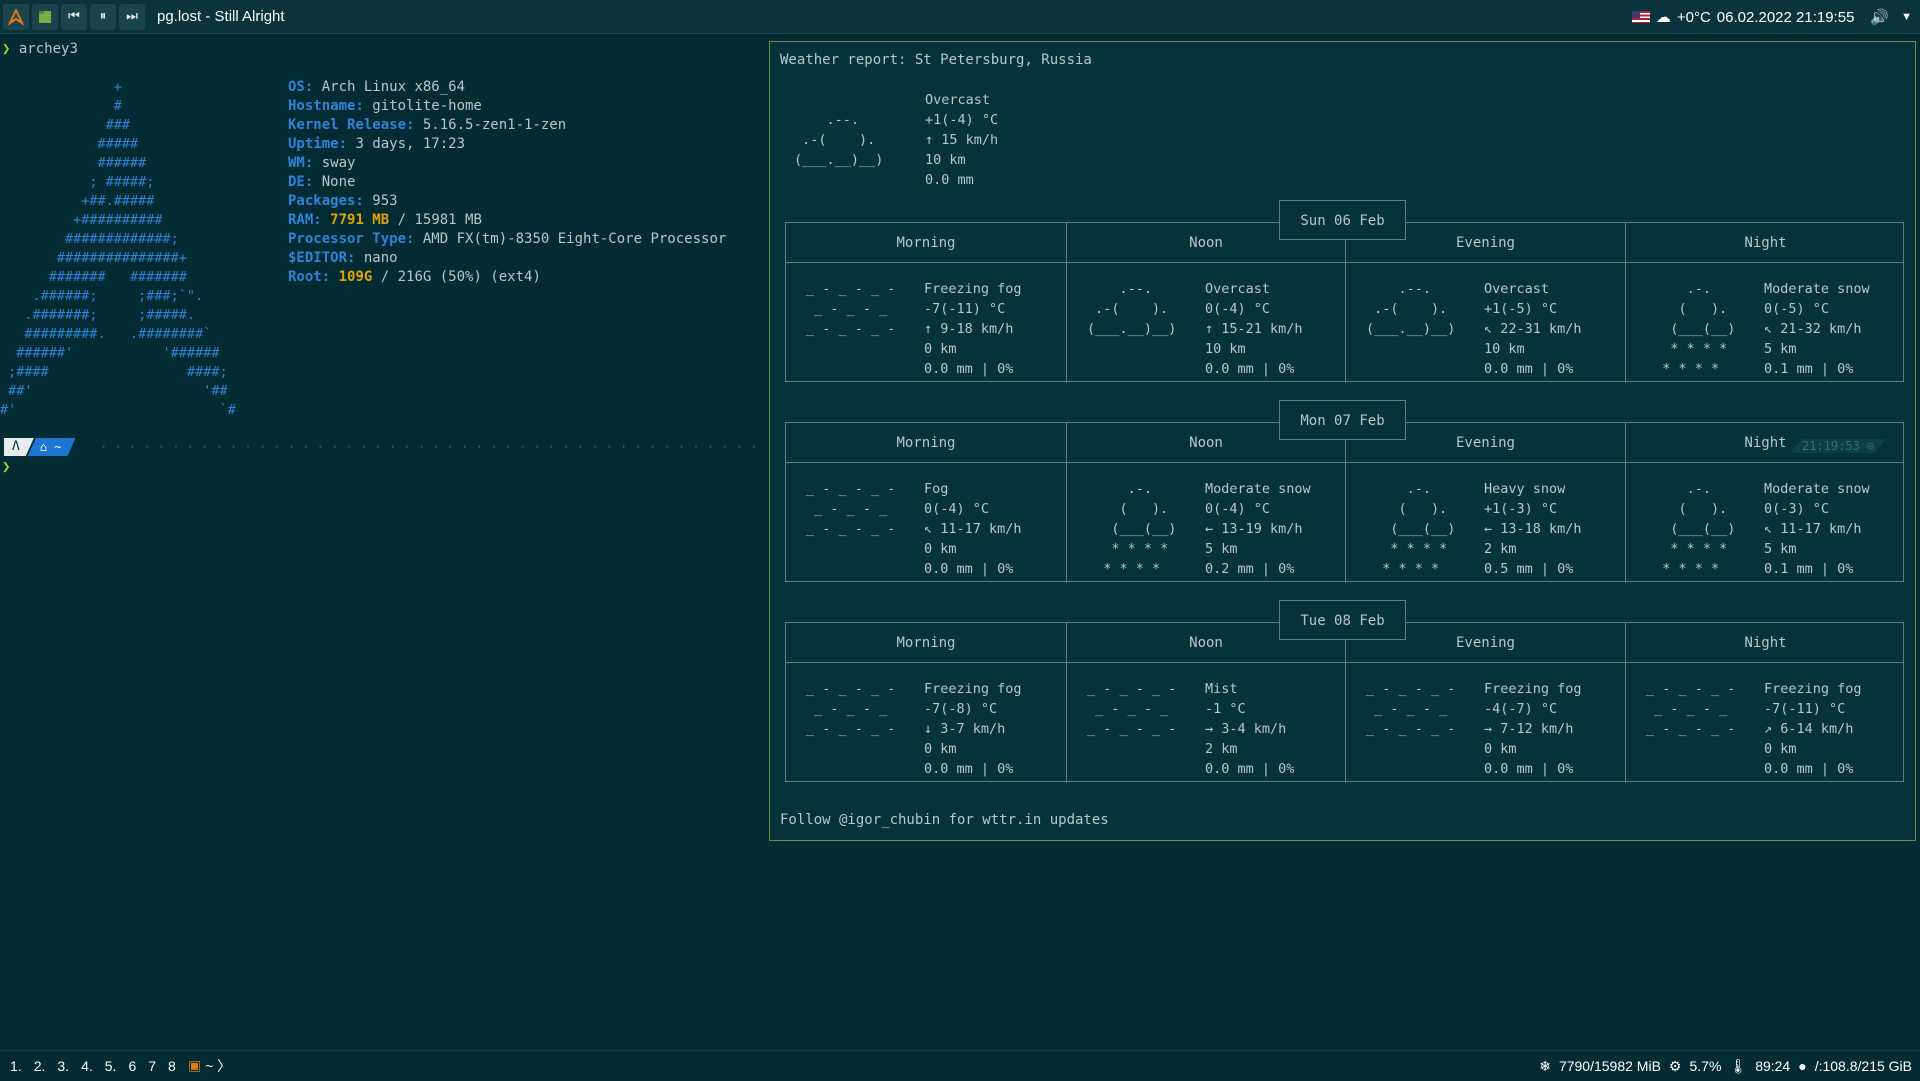 The width and height of the screenshot is (1920, 1081). Describe the element at coordinates (1663, 17) in the screenshot. I see `weather-icon: ☁` at that location.